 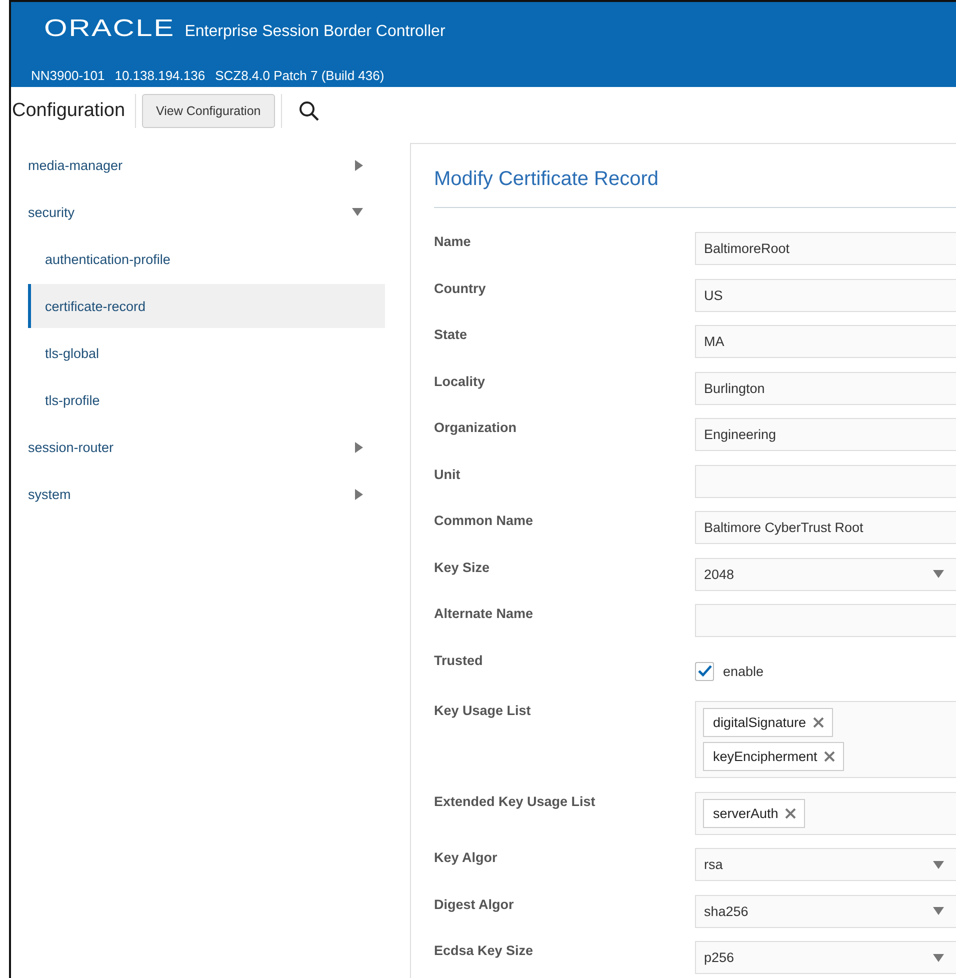 What do you see at coordinates (825, 248) in the screenshot?
I see `text-field: BaltimoreRoot` at bounding box center [825, 248].